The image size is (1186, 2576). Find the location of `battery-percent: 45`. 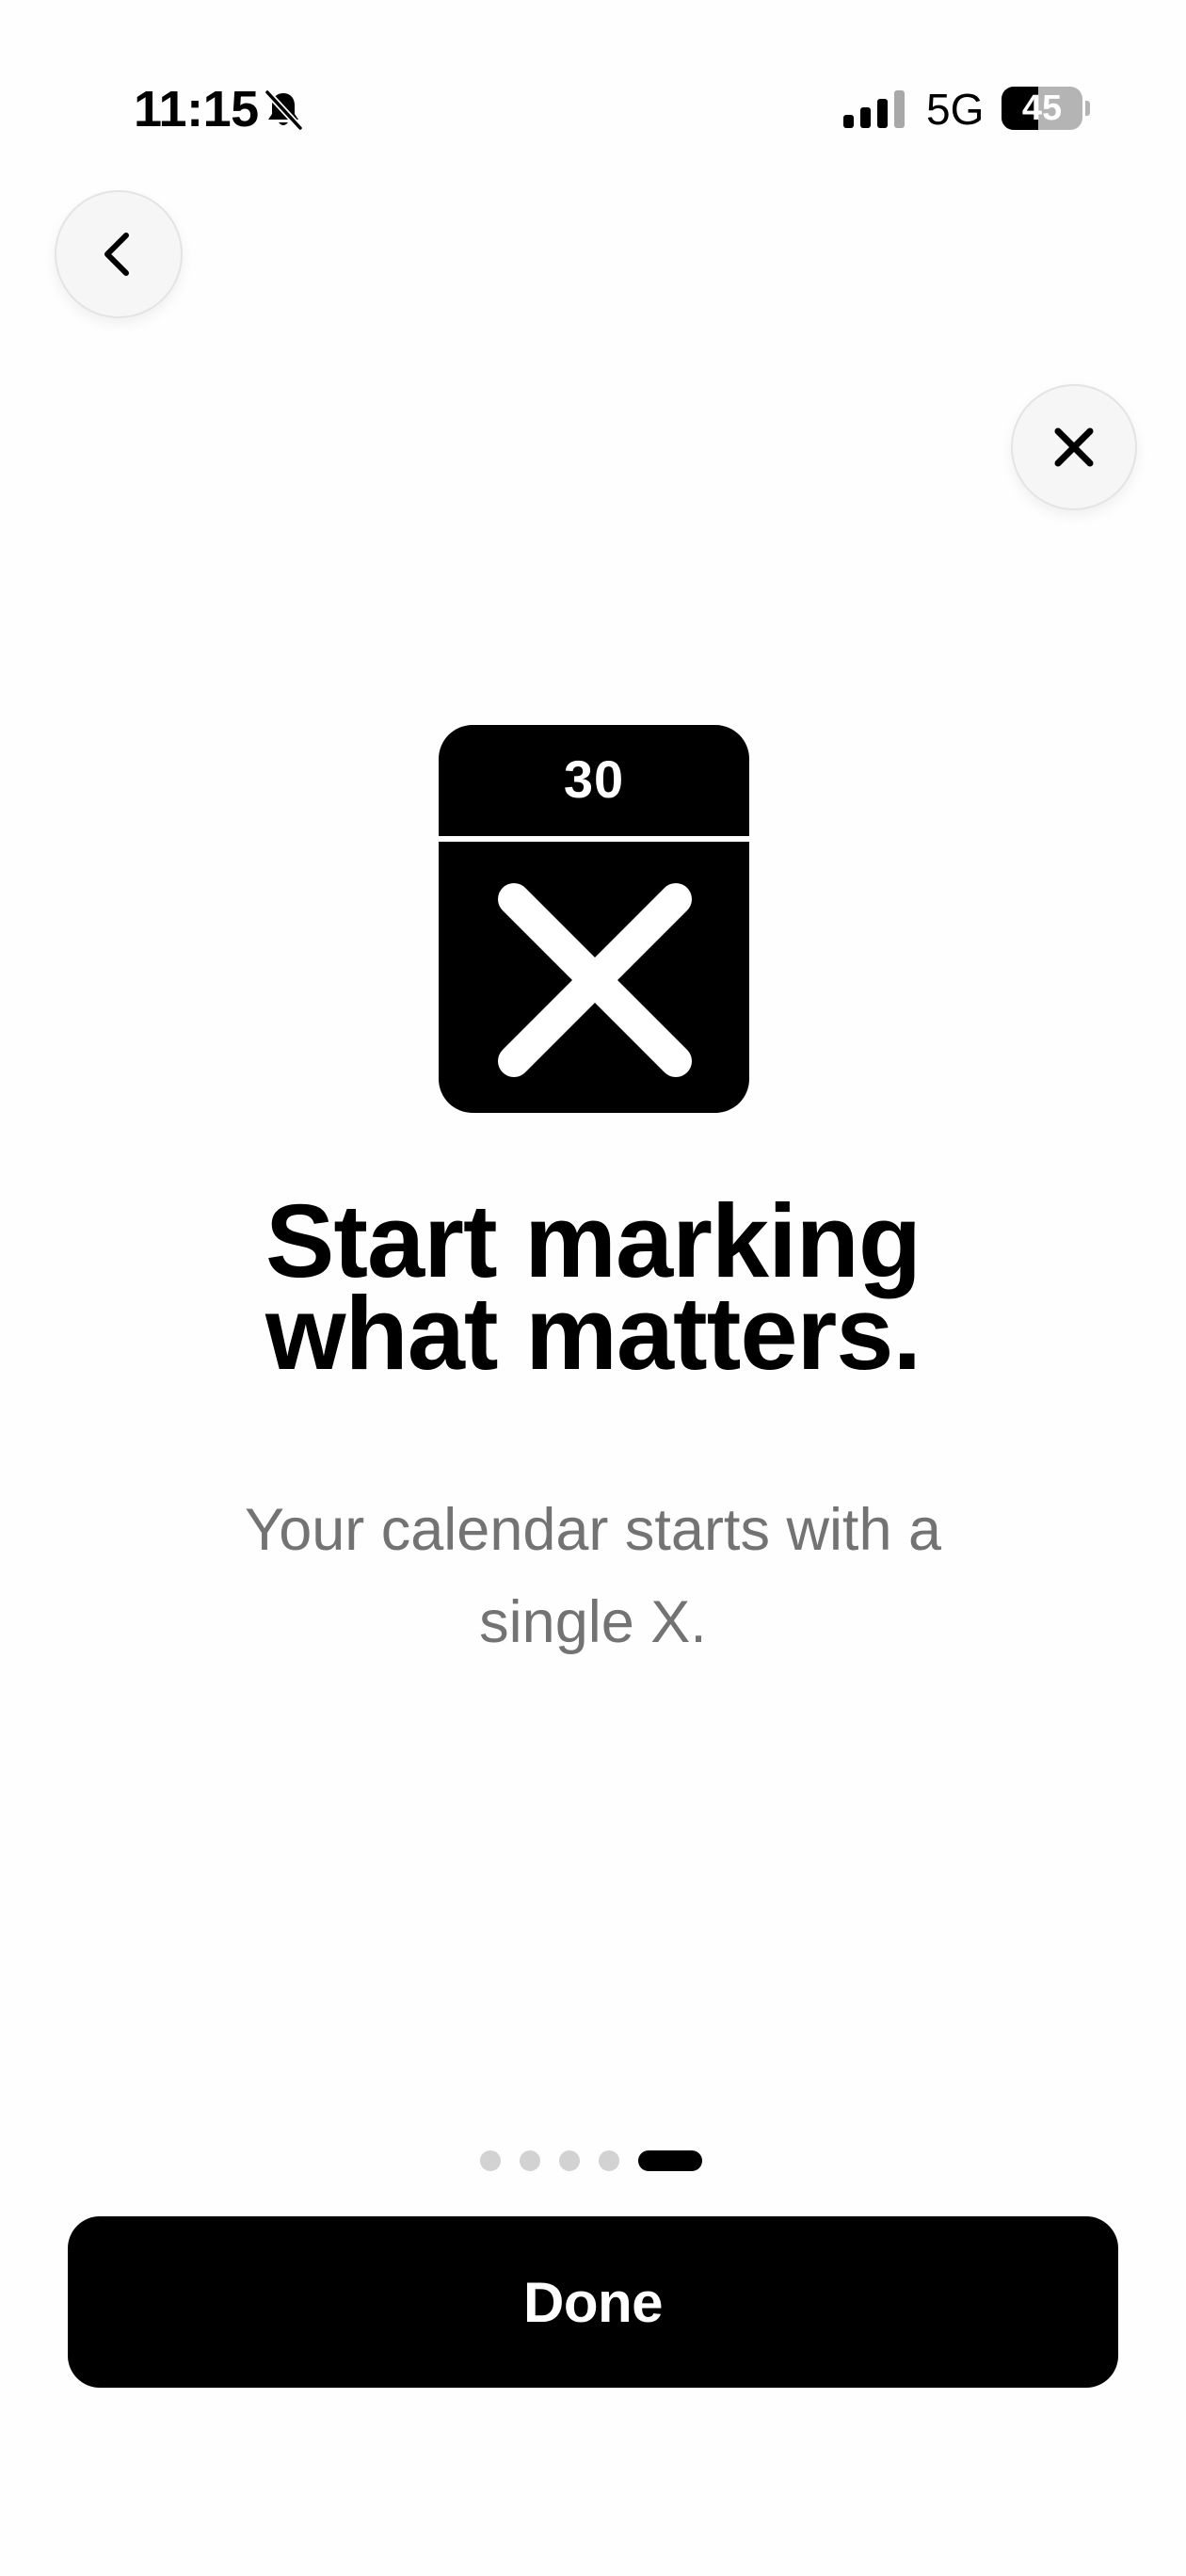

battery-percent: 45 is located at coordinates (1042, 108).